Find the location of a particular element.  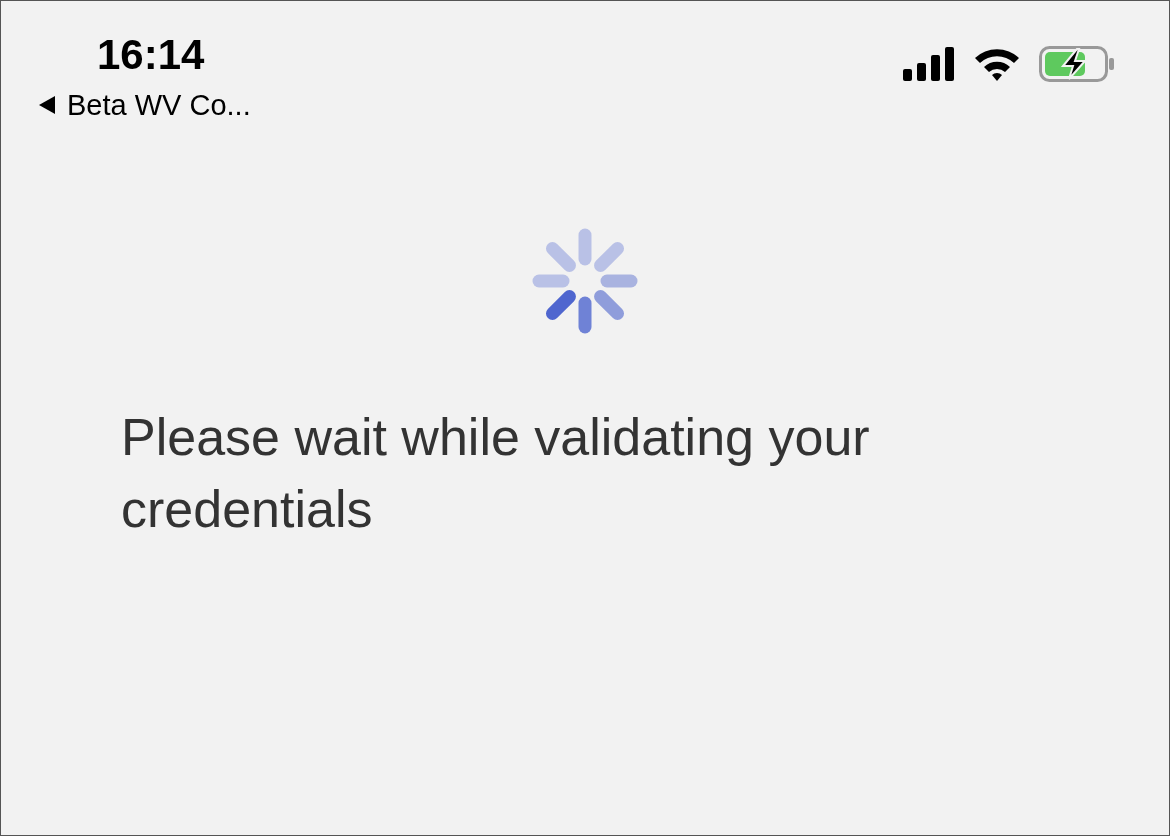

battery-charging-icon is located at coordinates (1077, 64).